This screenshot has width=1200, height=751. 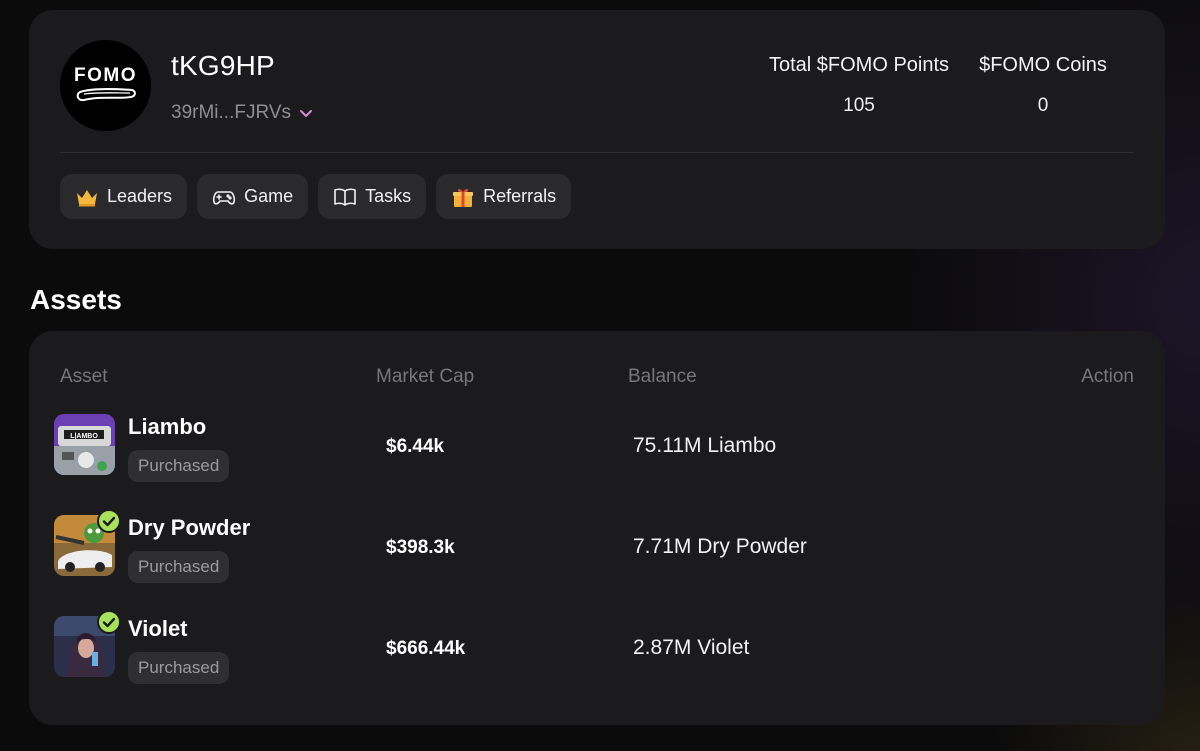 What do you see at coordinates (231, 112) in the screenshot?
I see `wallet-address: 39rMi...FJRVs` at bounding box center [231, 112].